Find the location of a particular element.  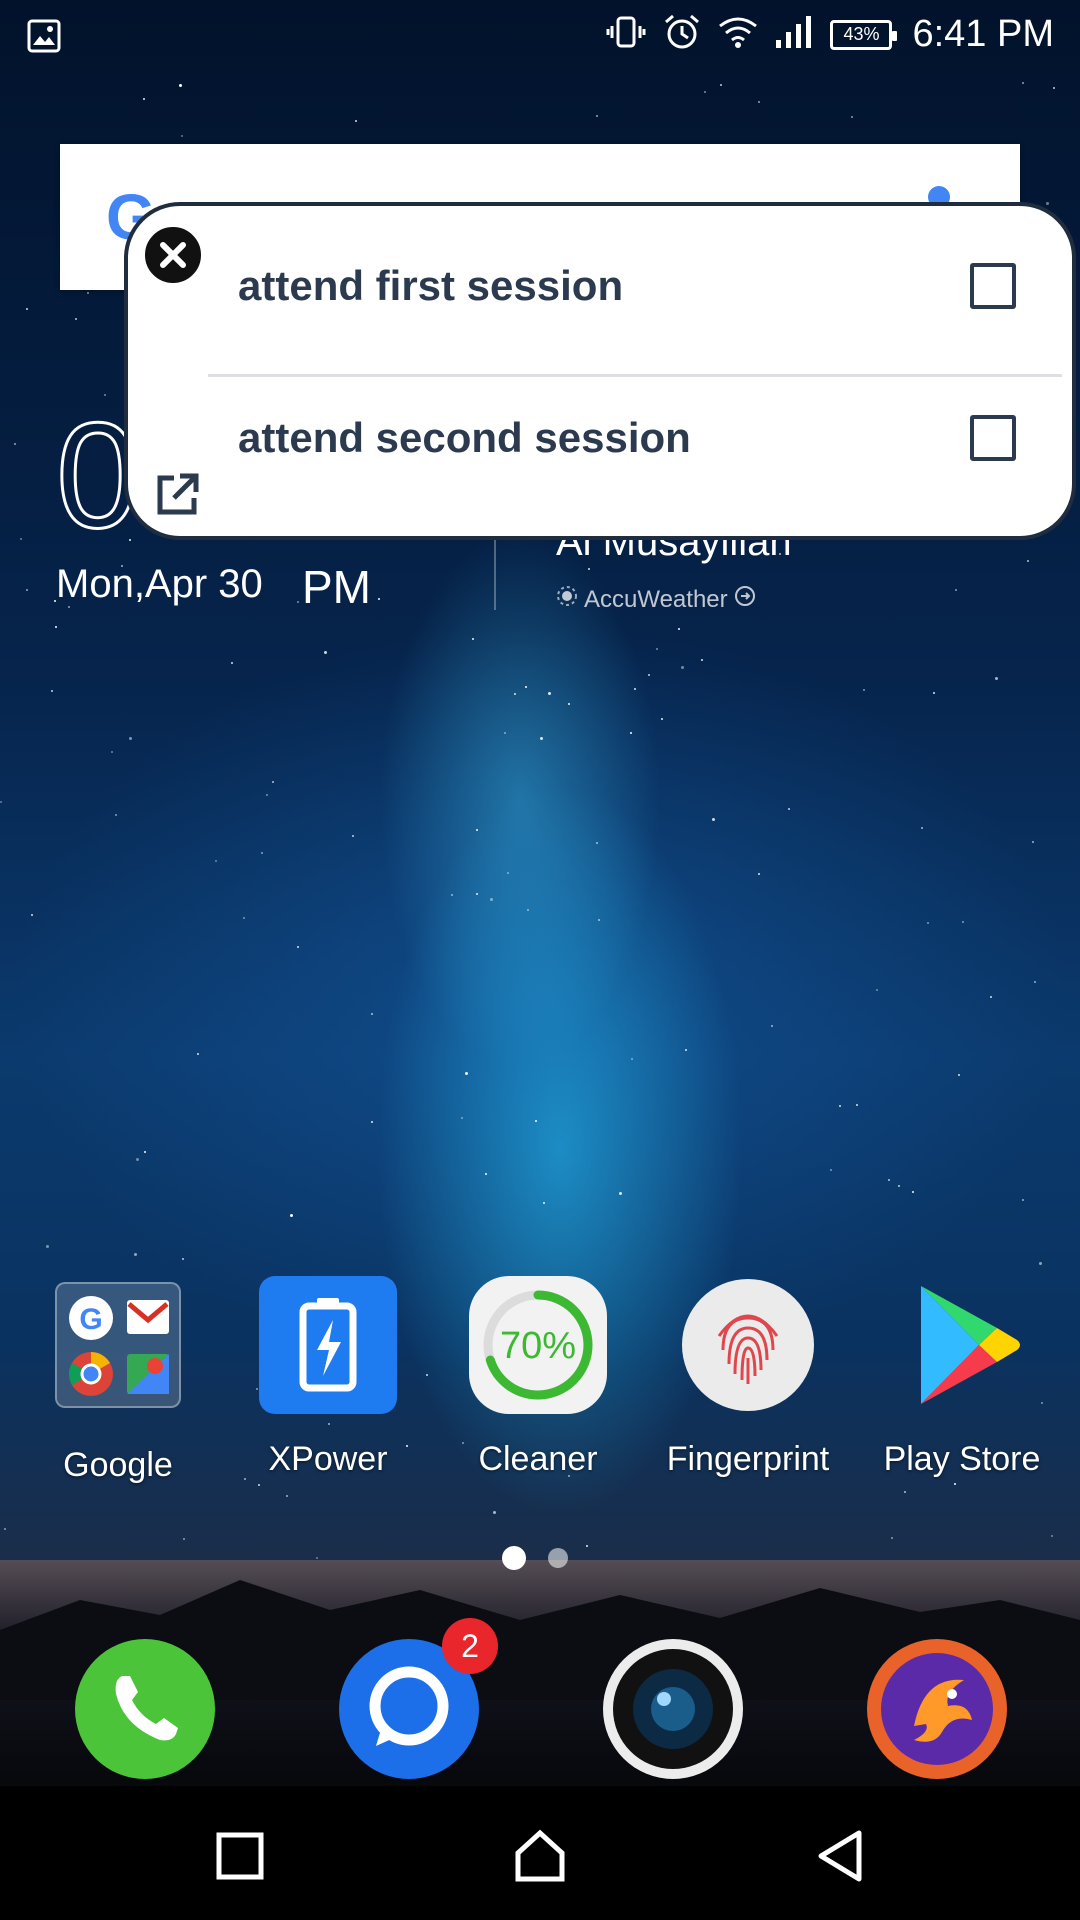

home-page-dot is located at coordinates (514, 1558).